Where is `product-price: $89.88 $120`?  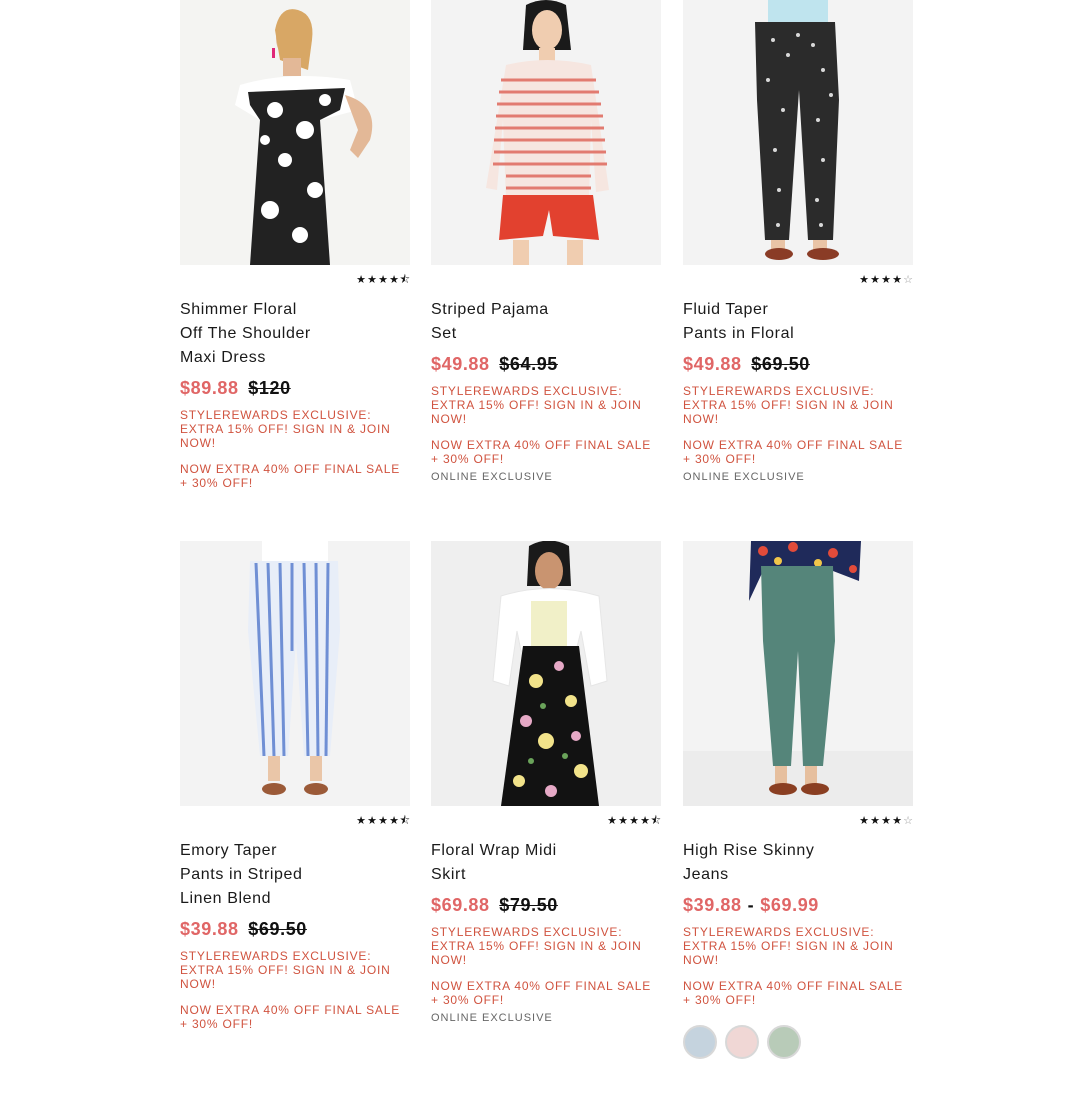
product-price: $89.88 $120 is located at coordinates (295, 388).